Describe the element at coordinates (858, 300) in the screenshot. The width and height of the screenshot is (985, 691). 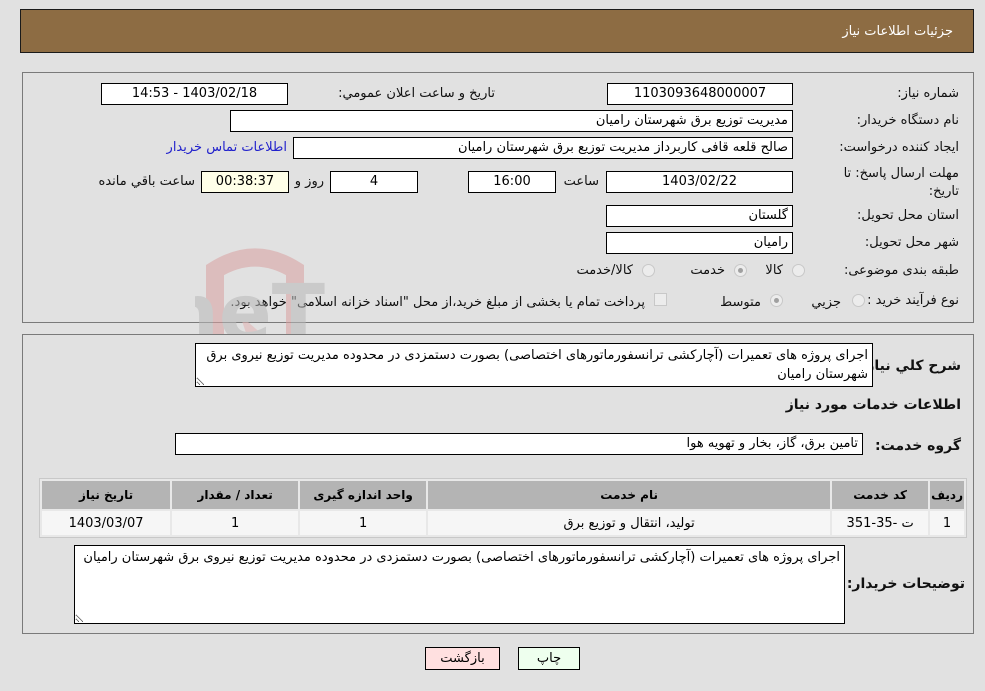
I see `purchase-radio-minor` at that location.